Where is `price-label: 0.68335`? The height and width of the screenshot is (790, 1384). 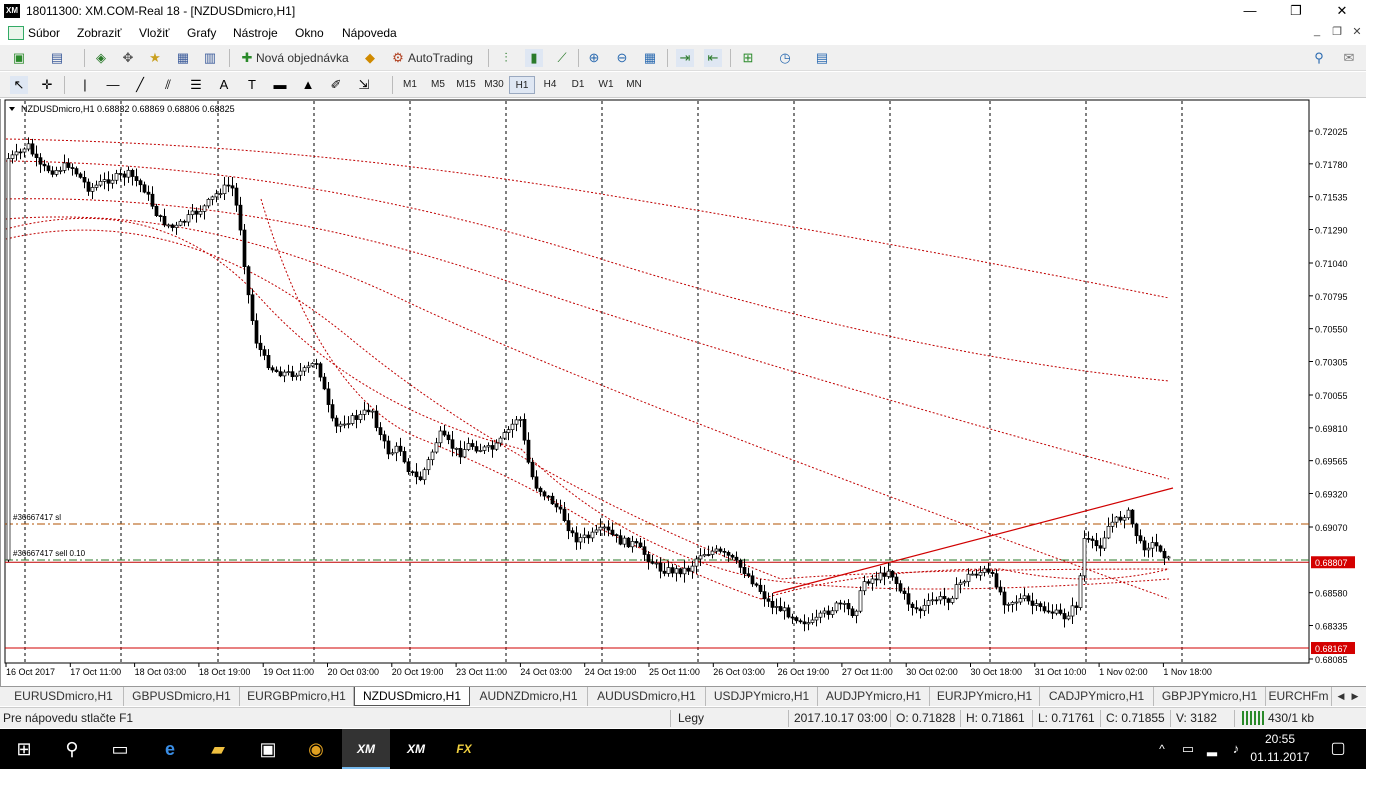
price-label: 0.68335 is located at coordinates (1331, 626).